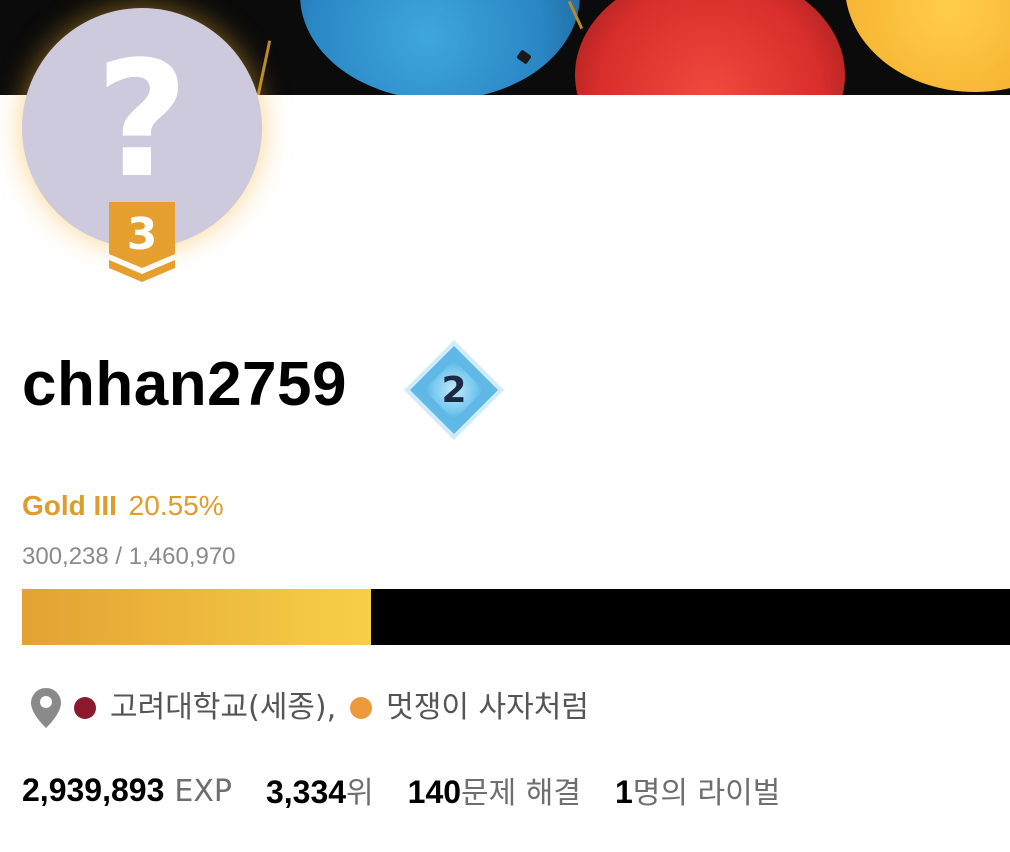  Describe the element at coordinates (176, 505) in the screenshot. I see `tier-percent: 20.55%` at that location.